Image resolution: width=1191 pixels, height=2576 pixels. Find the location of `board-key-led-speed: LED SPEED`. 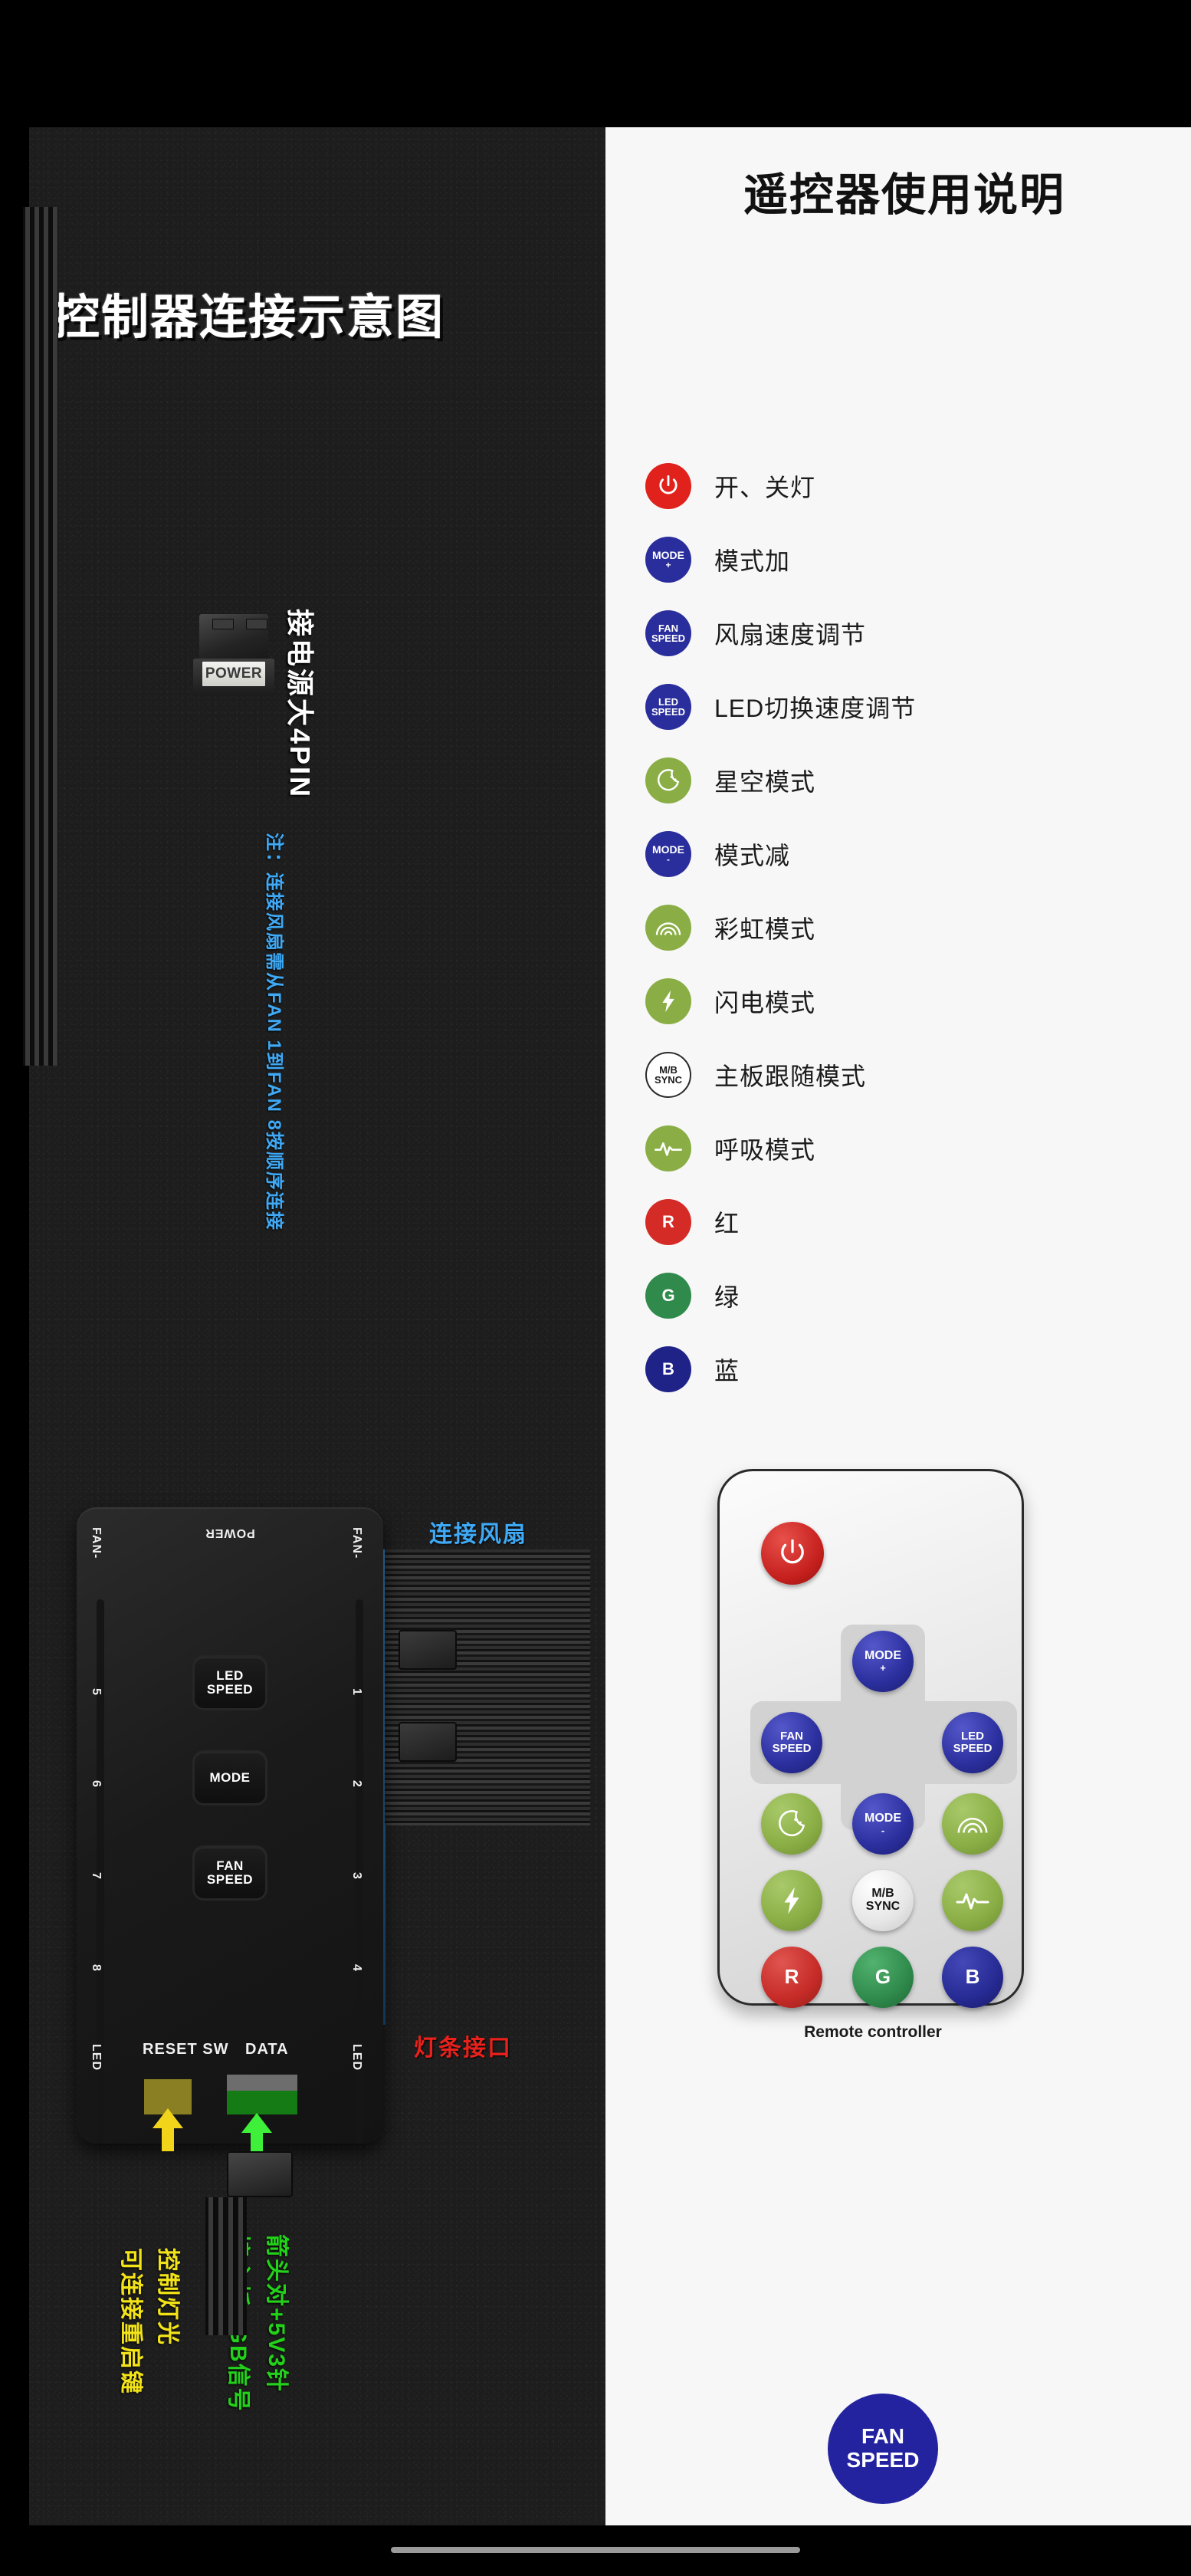

board-key-led-speed: LED SPEED is located at coordinates (230, 1683).